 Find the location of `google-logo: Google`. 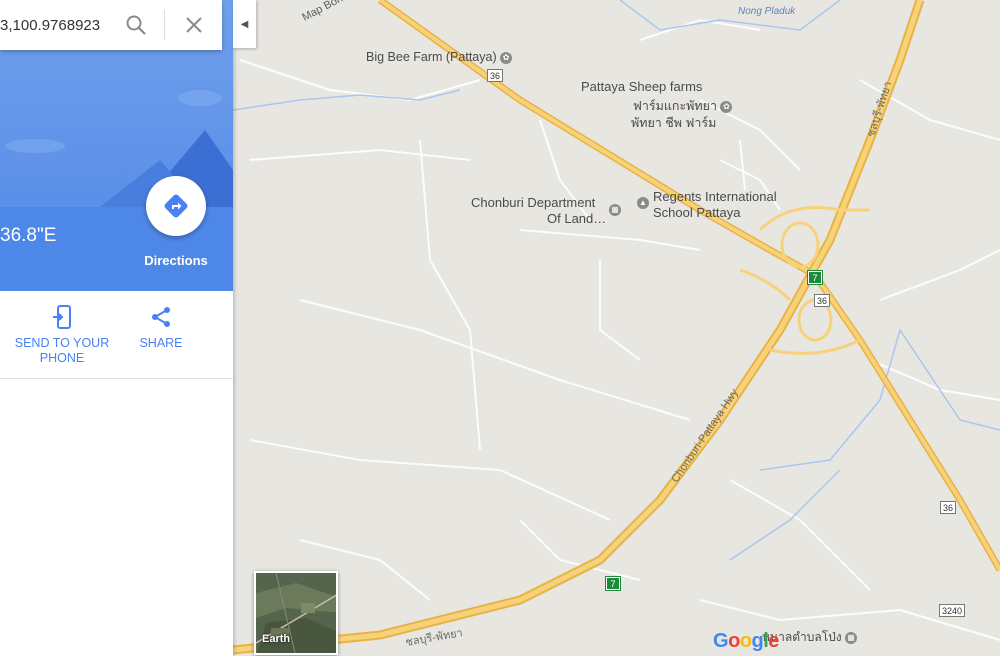

google-logo: Google is located at coordinates (746, 641).